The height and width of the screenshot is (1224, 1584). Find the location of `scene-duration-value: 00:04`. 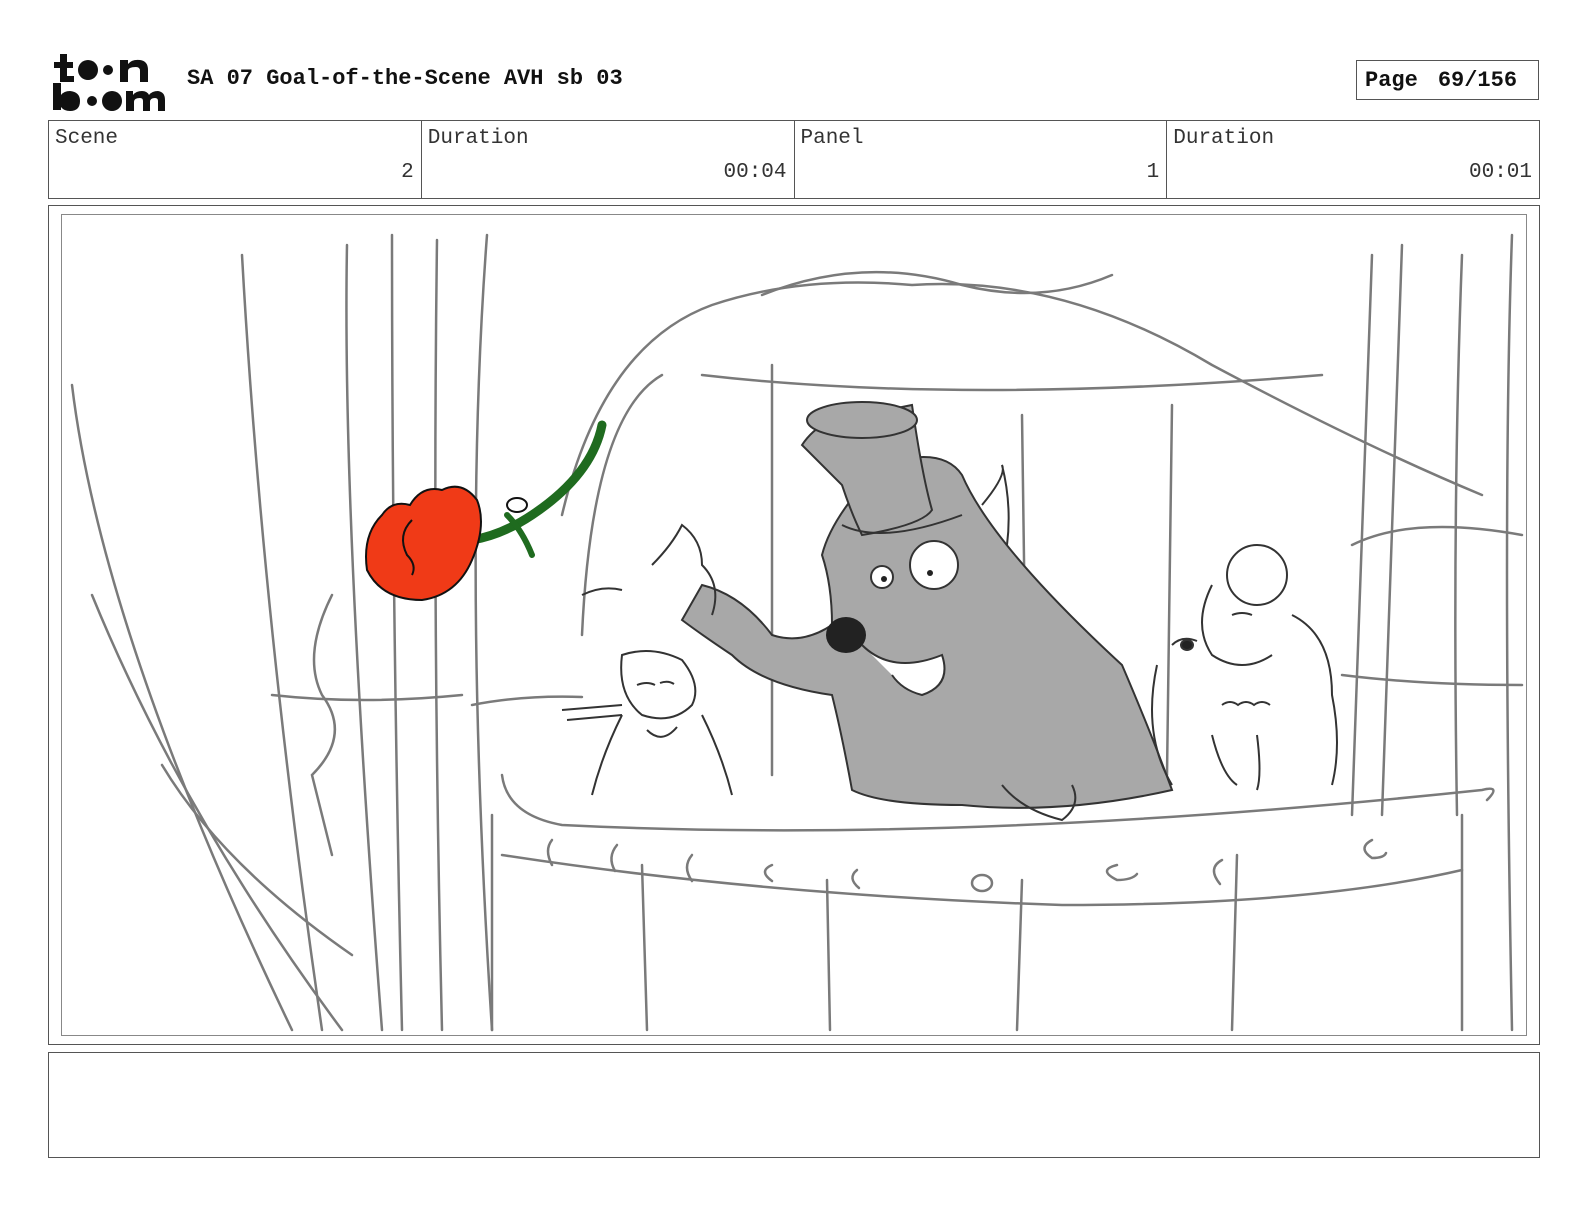

scene-duration-value: 00:04 is located at coordinates (755, 172).